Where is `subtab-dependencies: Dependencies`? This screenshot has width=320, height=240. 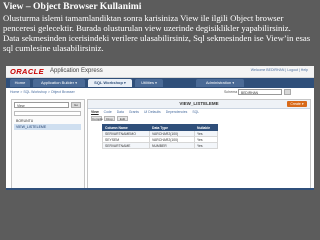 subtab-dependencies: Dependencies is located at coordinates (177, 112).